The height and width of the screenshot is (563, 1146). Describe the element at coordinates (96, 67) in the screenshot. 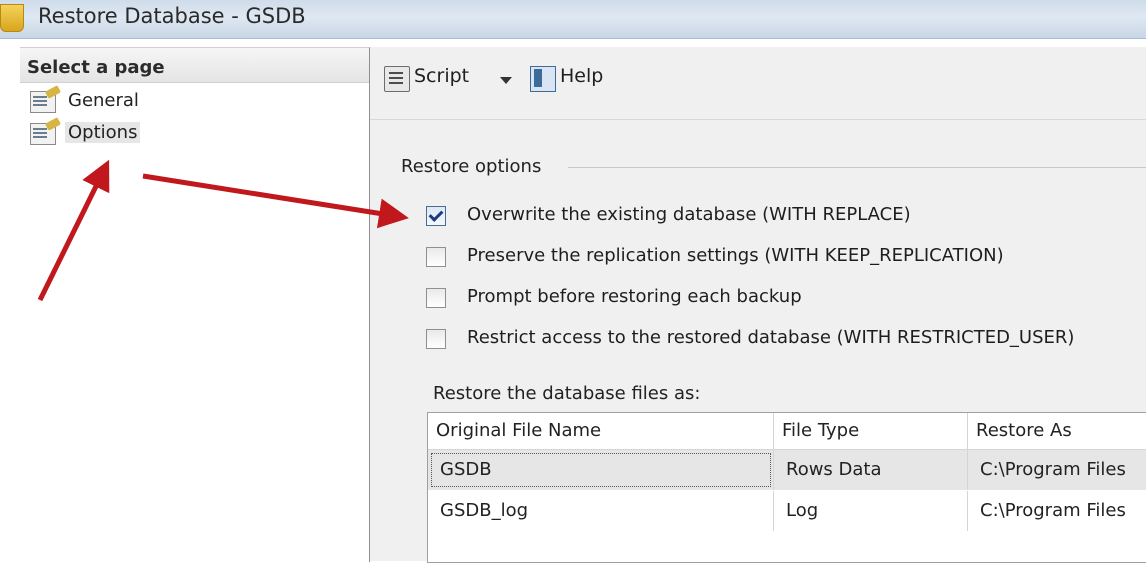

I see `page-selector-title: Select a page` at that location.